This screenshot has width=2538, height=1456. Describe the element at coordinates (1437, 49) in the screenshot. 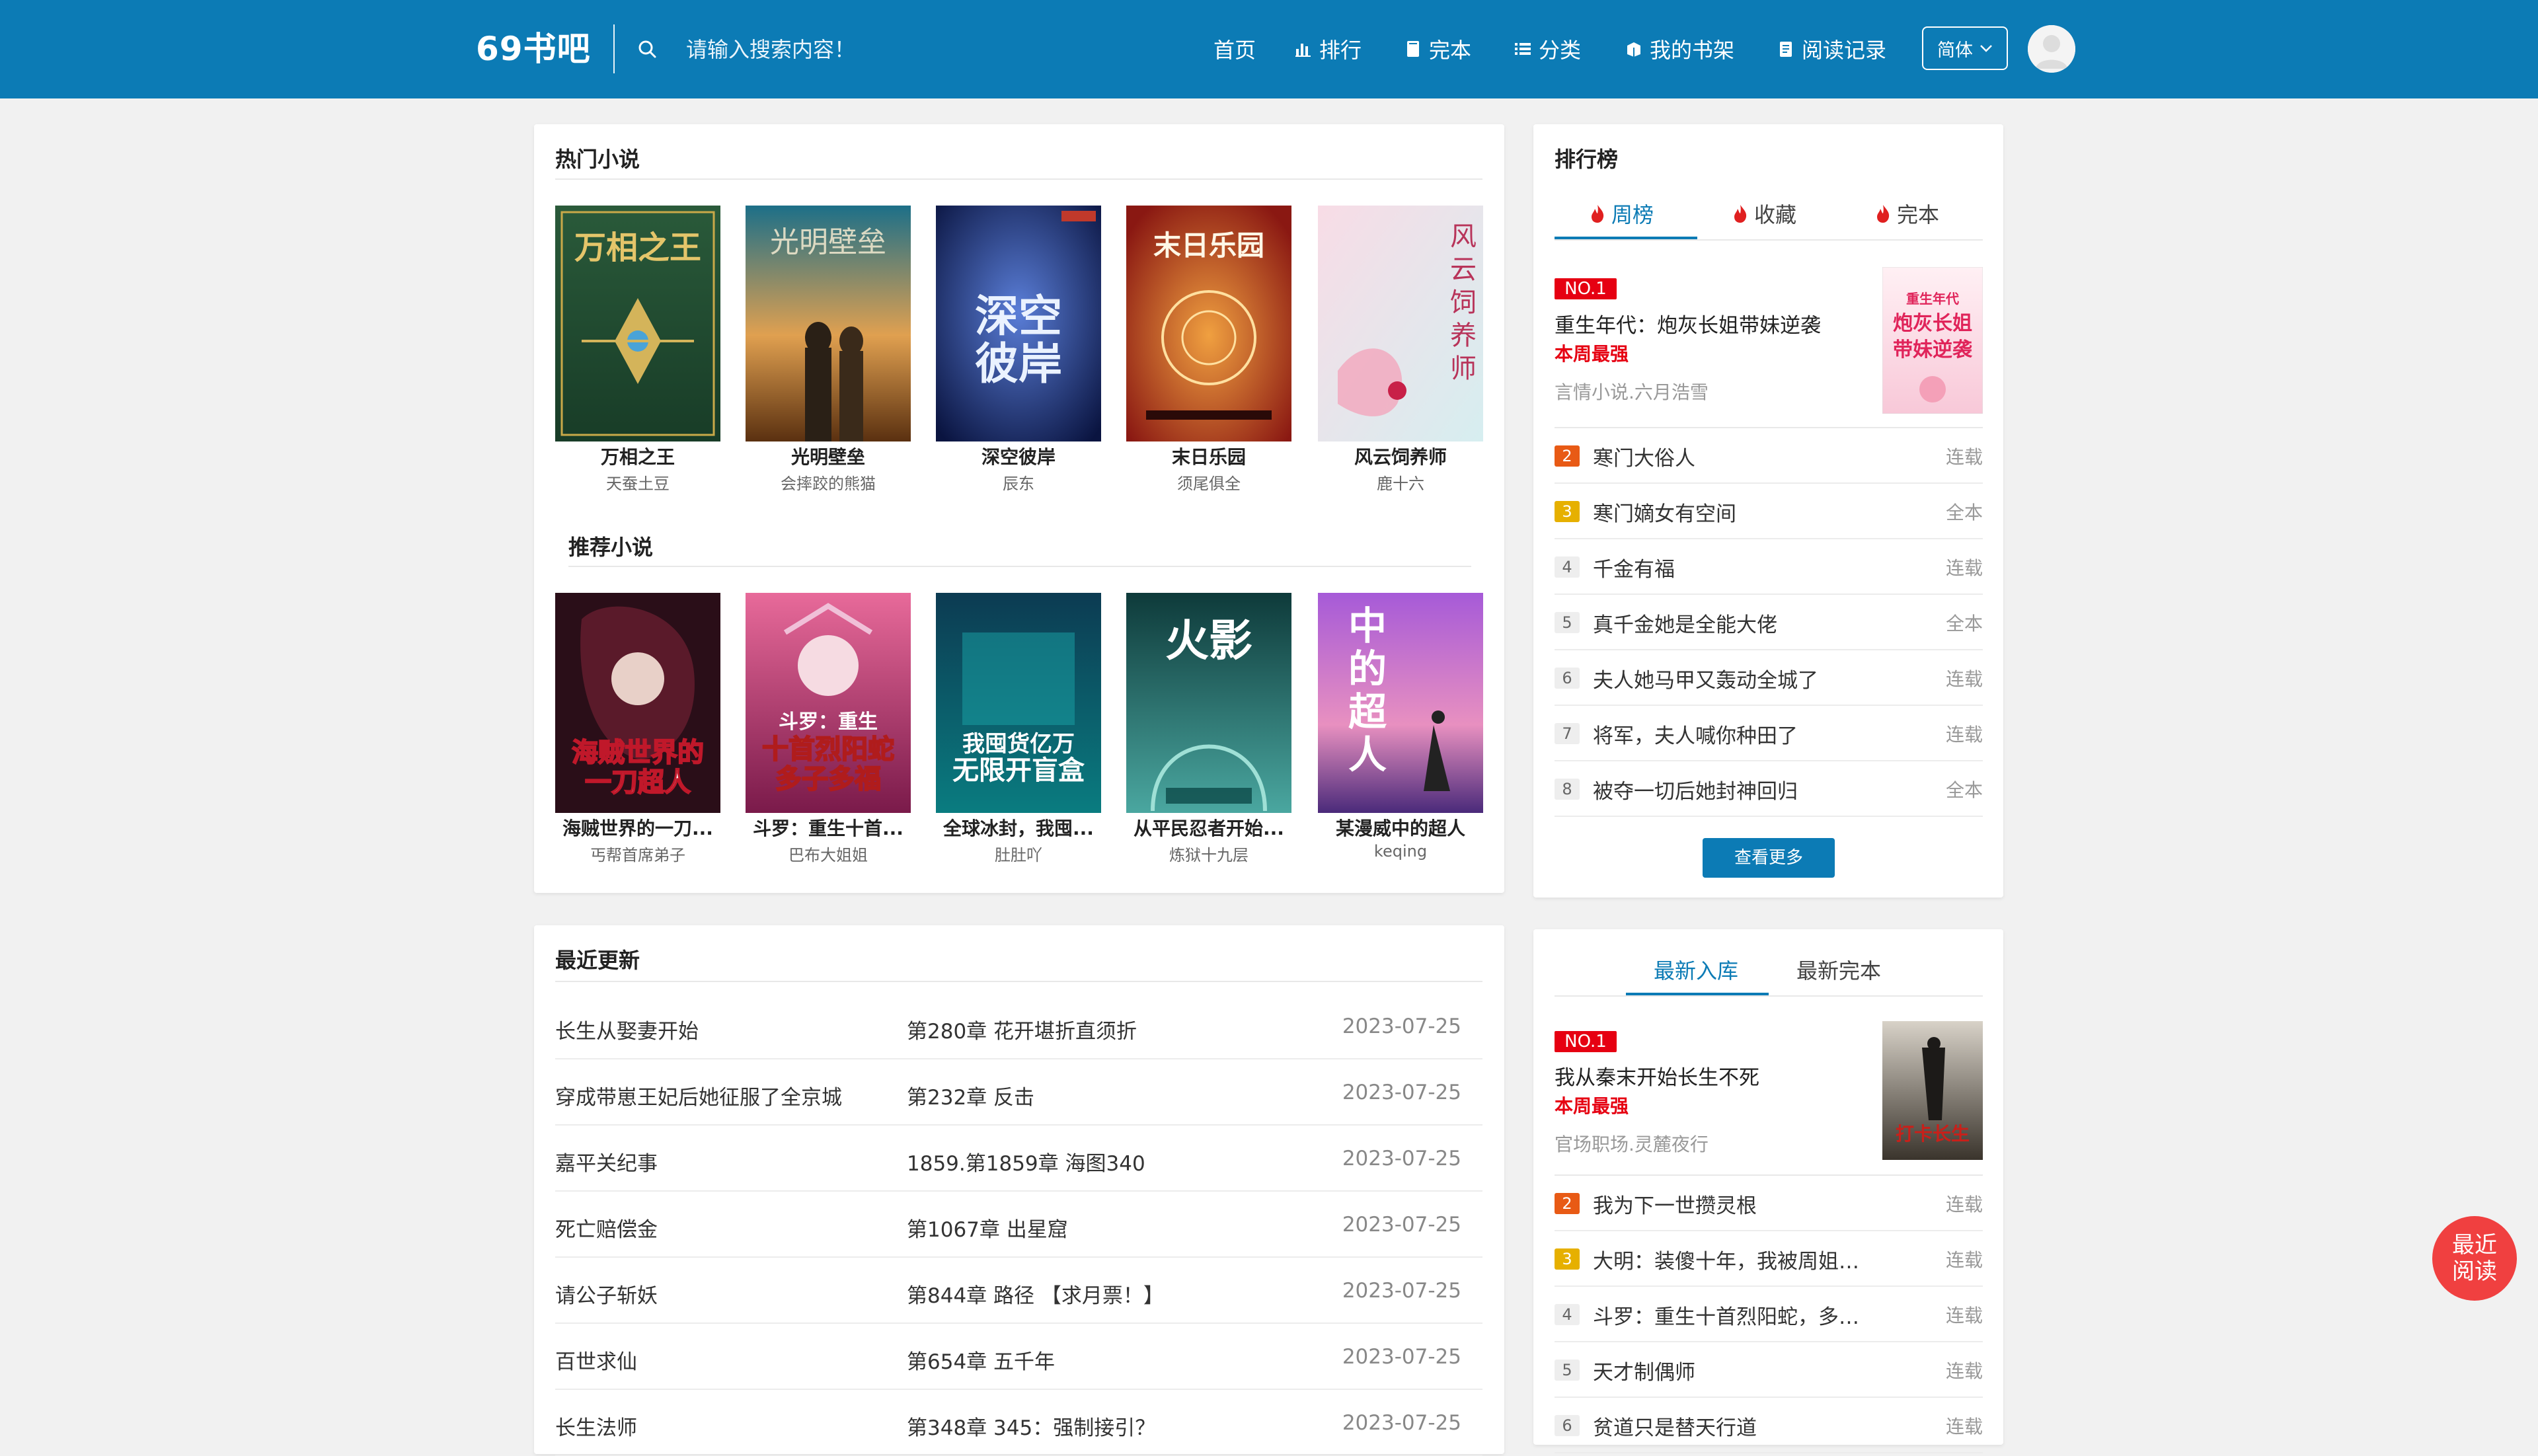

I see `nav-finished: 完本` at that location.